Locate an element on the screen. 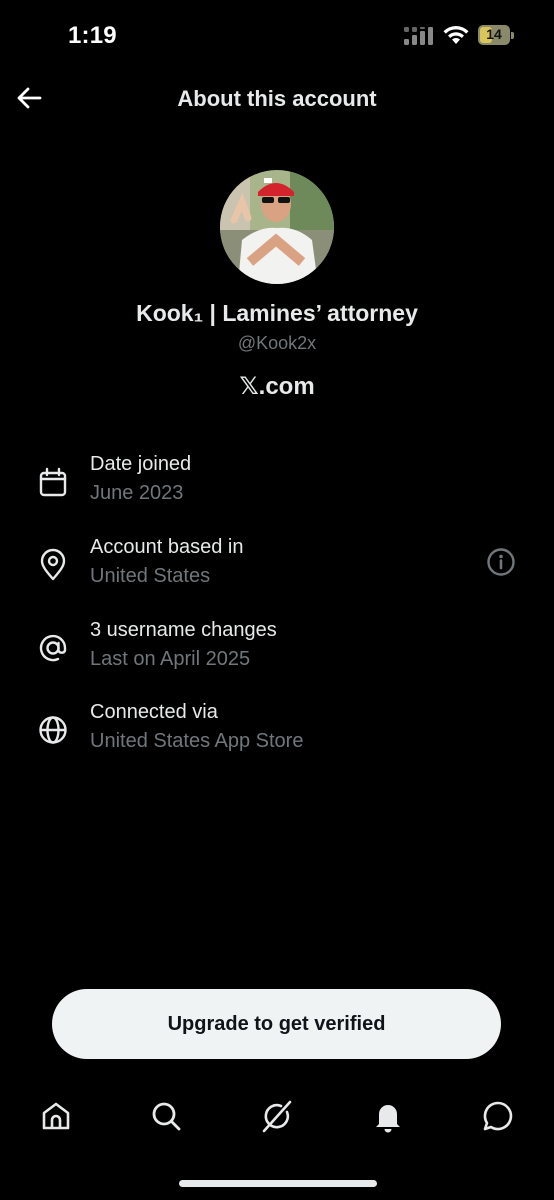 This screenshot has width=554, height=1200. wifi-icon is located at coordinates (456, 34).